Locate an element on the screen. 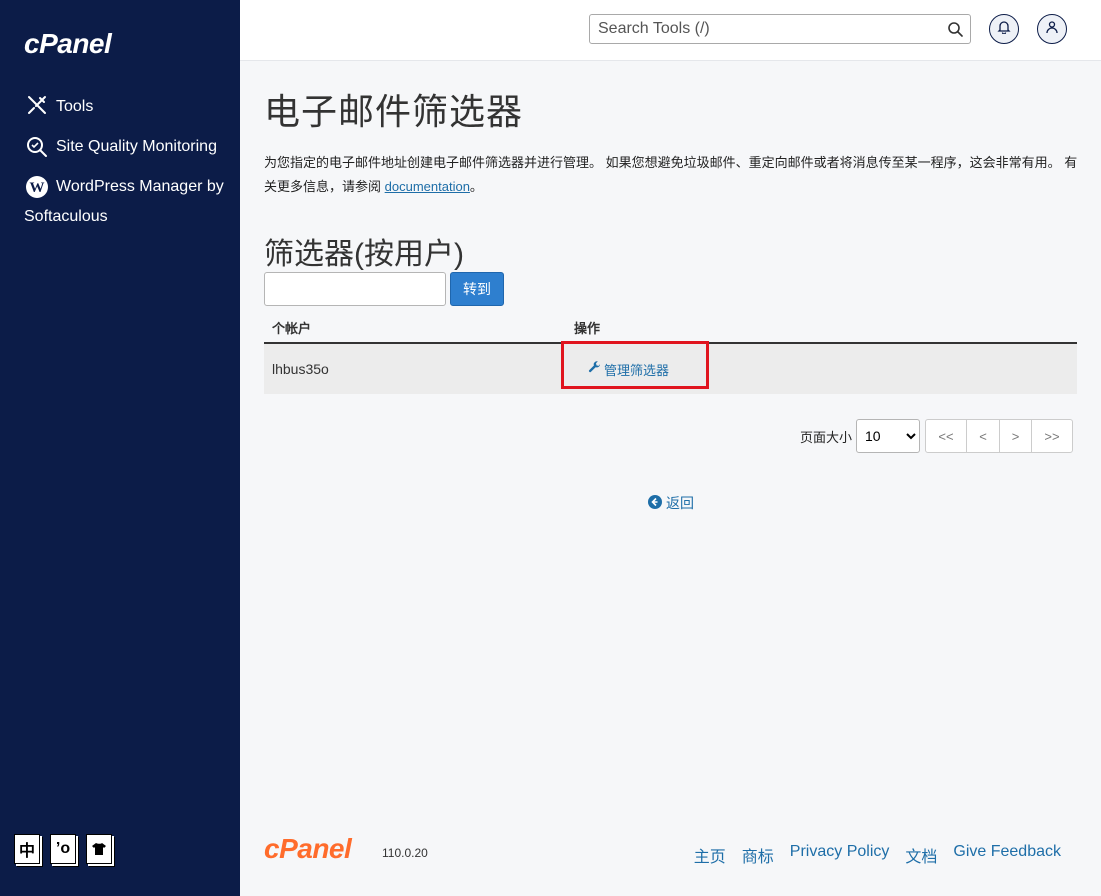  next-page-button: > is located at coordinates (1016, 436).